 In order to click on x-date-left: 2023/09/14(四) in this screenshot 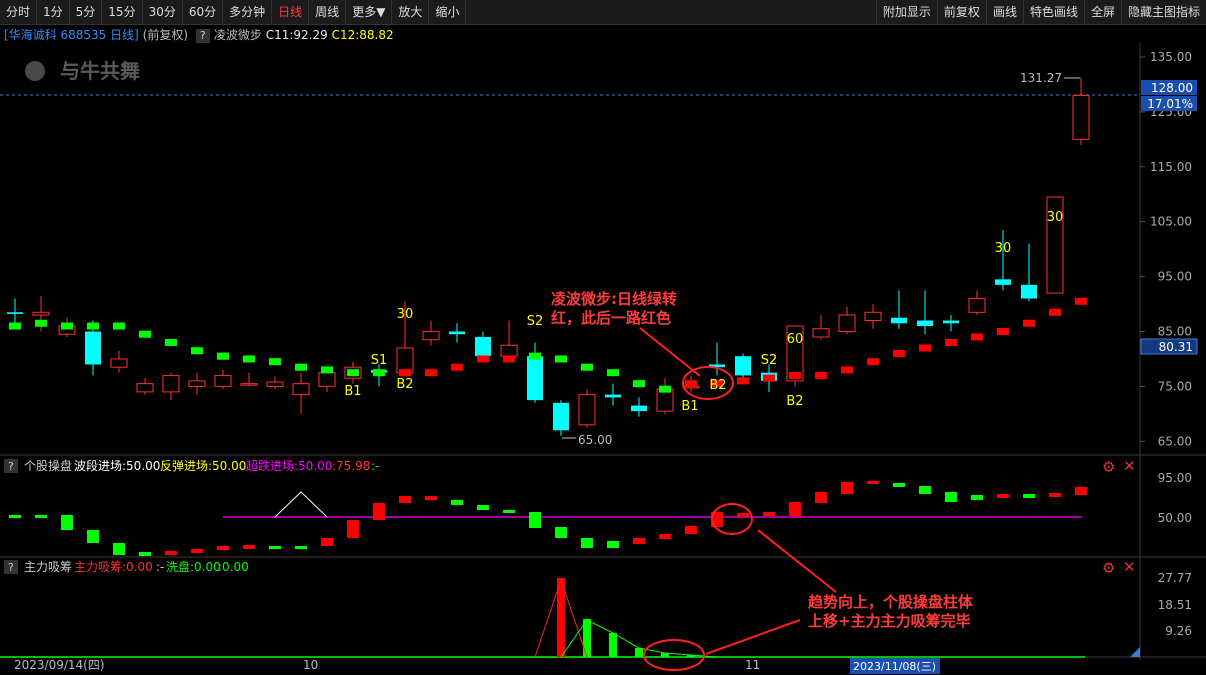, I will do `click(59, 665)`.